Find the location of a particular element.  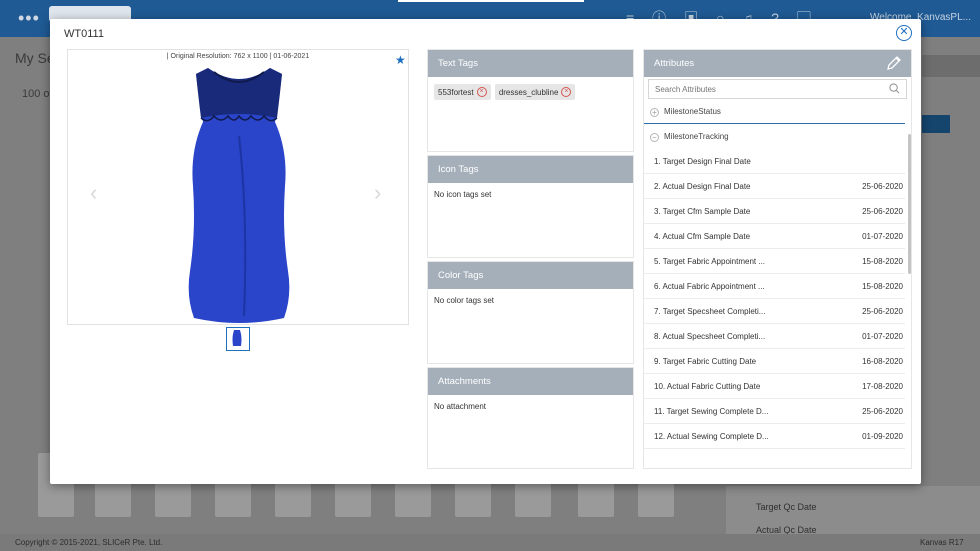

attribute-date: 17-08-2020 is located at coordinates (882, 386).